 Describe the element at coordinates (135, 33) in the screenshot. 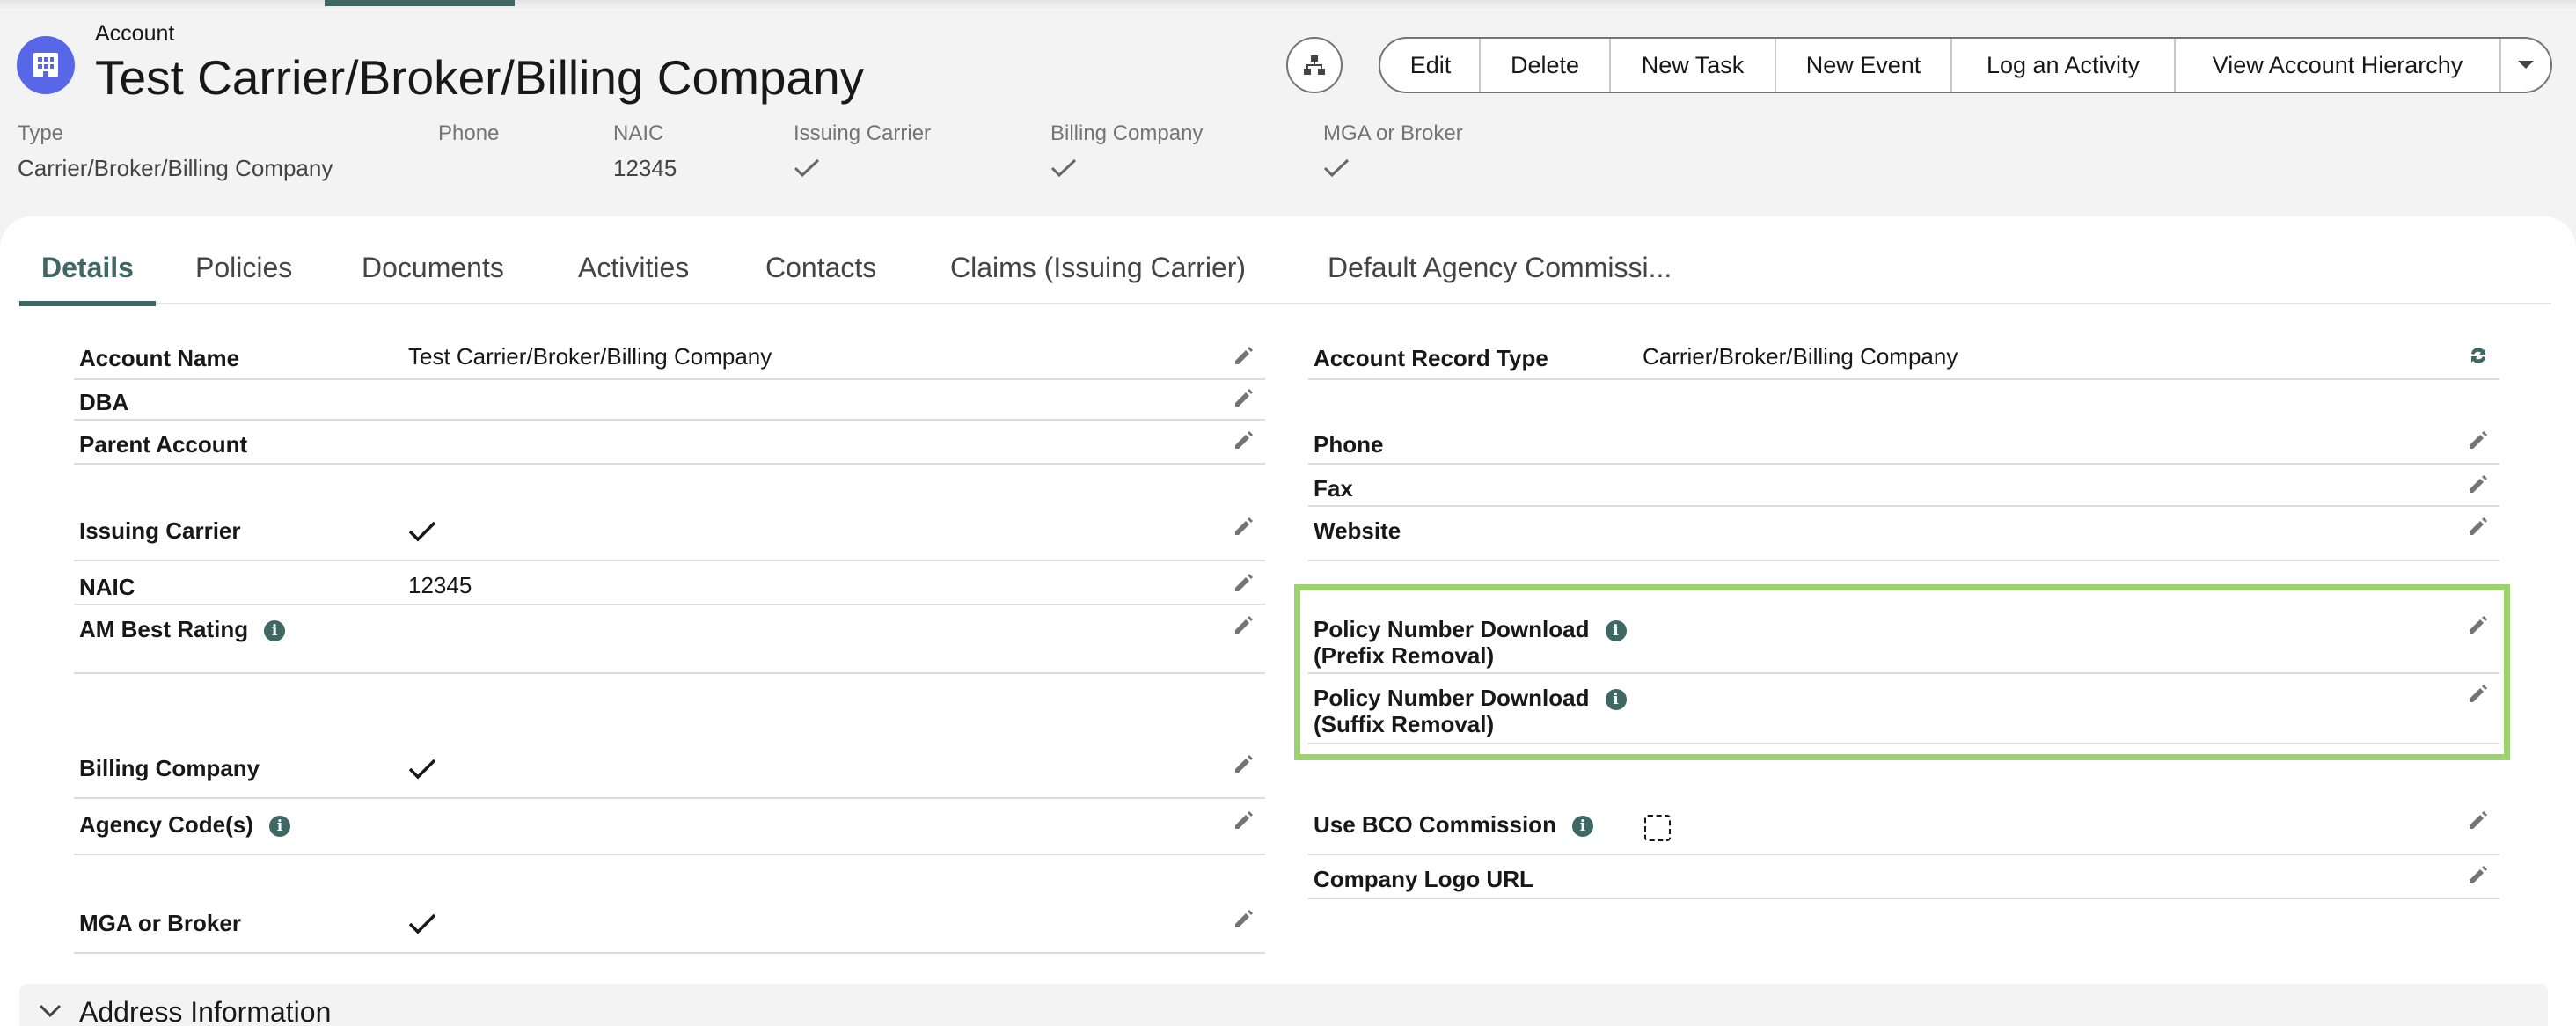

I see `object-type-label: Account` at that location.